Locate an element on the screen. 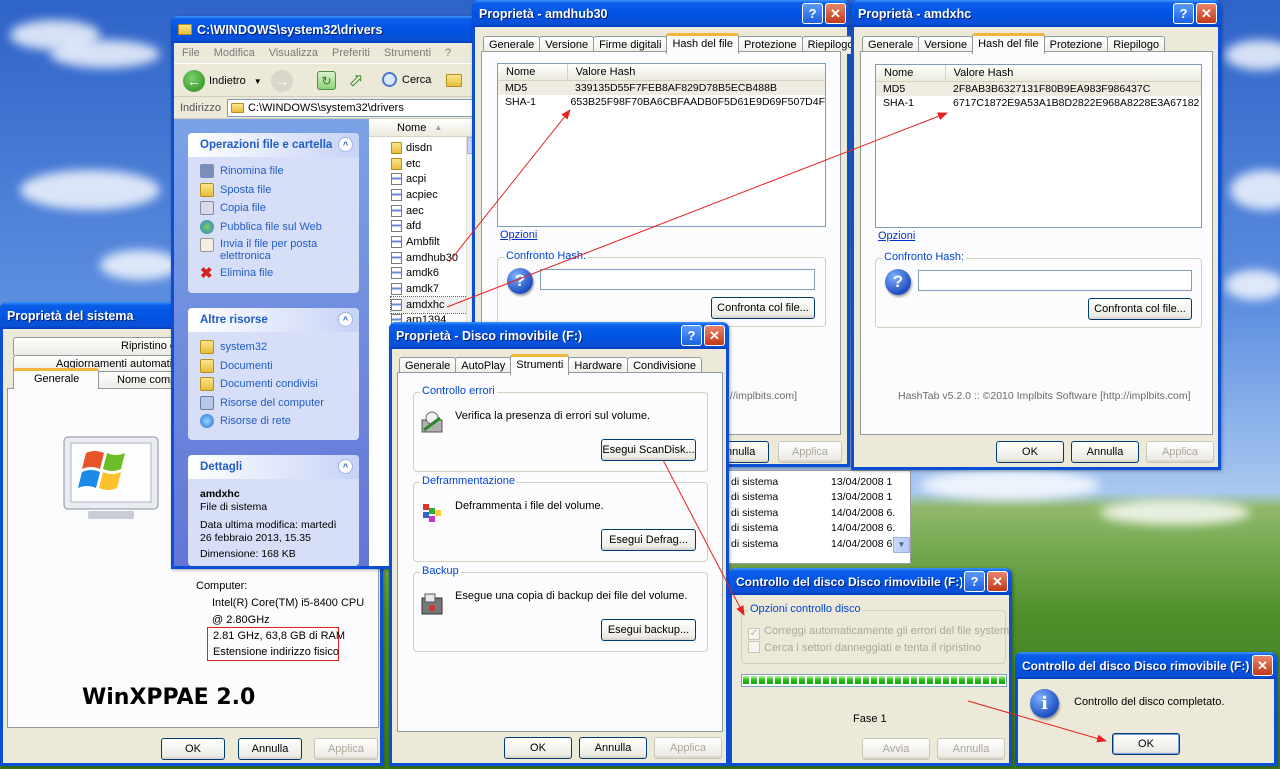  forward-arrow-icon: → is located at coordinates (282, 81).